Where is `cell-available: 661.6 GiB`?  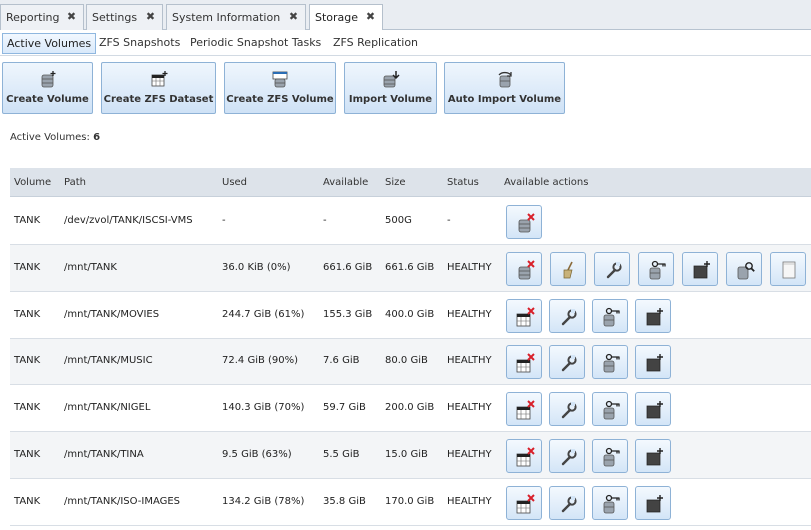
cell-available: 661.6 GiB is located at coordinates (348, 267).